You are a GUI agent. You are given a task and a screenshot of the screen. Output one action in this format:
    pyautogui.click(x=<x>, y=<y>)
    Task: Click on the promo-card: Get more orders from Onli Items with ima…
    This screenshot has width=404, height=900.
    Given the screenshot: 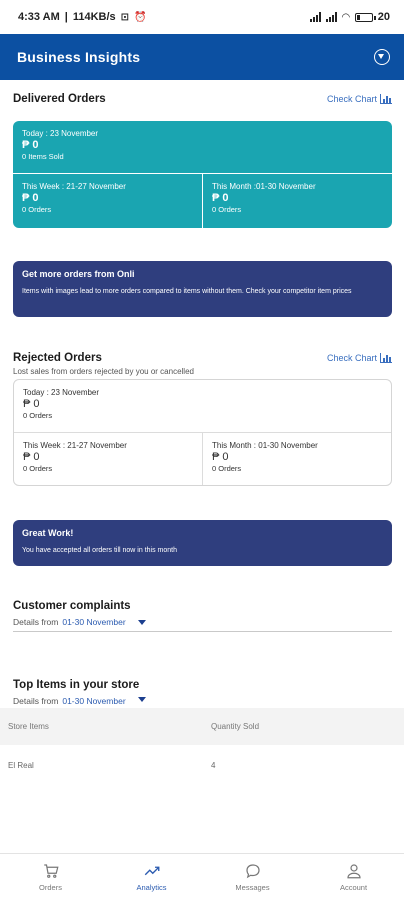 What is the action you would take?
    pyautogui.click(x=202, y=289)
    